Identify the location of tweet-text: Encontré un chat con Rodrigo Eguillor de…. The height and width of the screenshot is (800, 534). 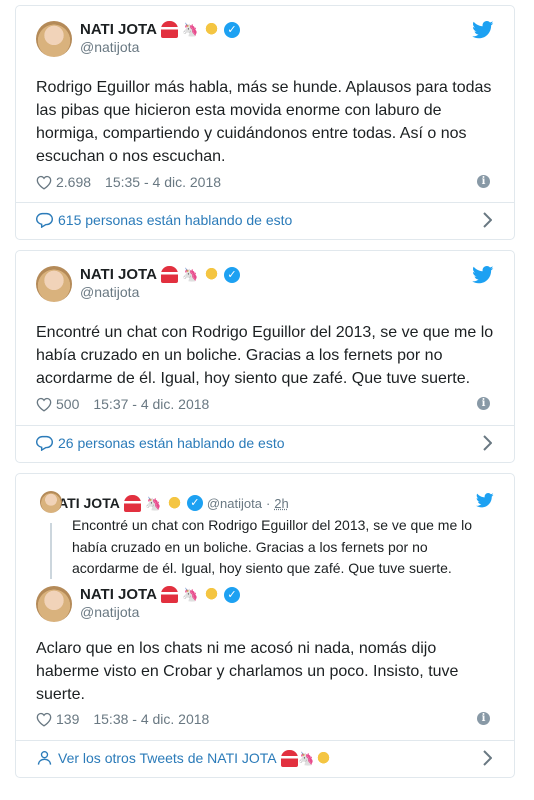
(265, 355).